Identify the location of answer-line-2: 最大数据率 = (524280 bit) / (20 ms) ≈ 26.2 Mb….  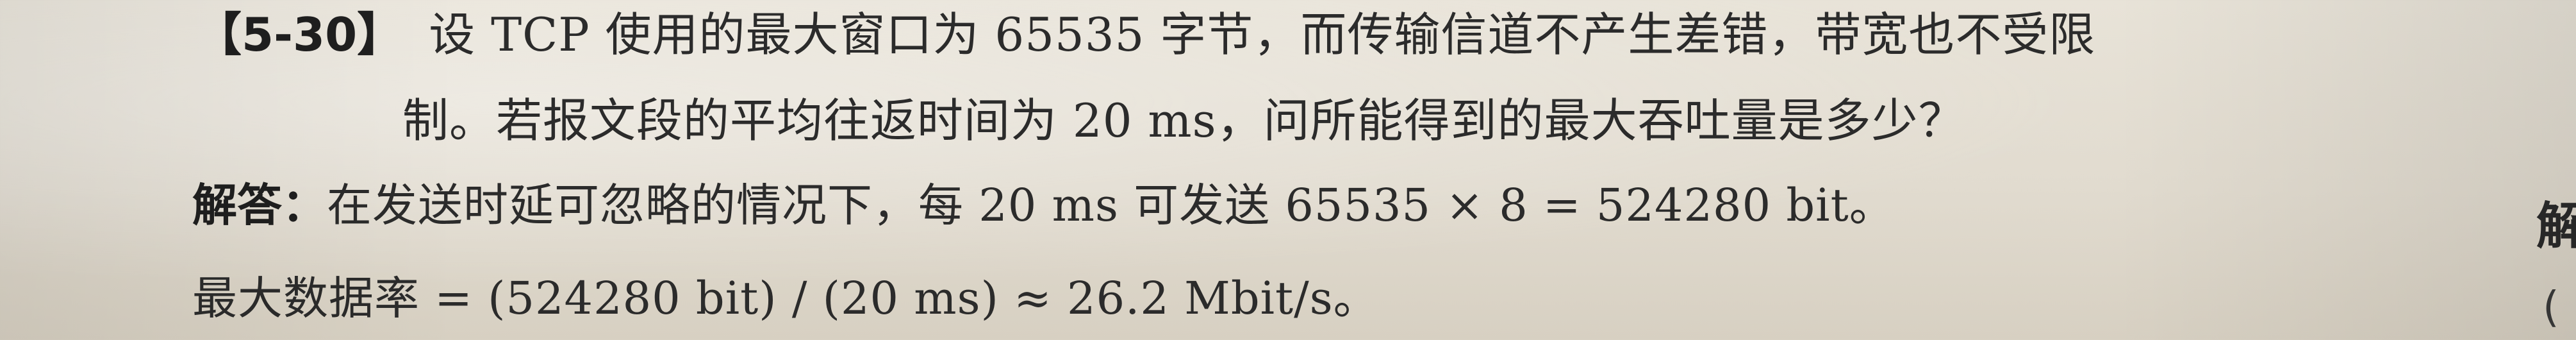
(785, 298).